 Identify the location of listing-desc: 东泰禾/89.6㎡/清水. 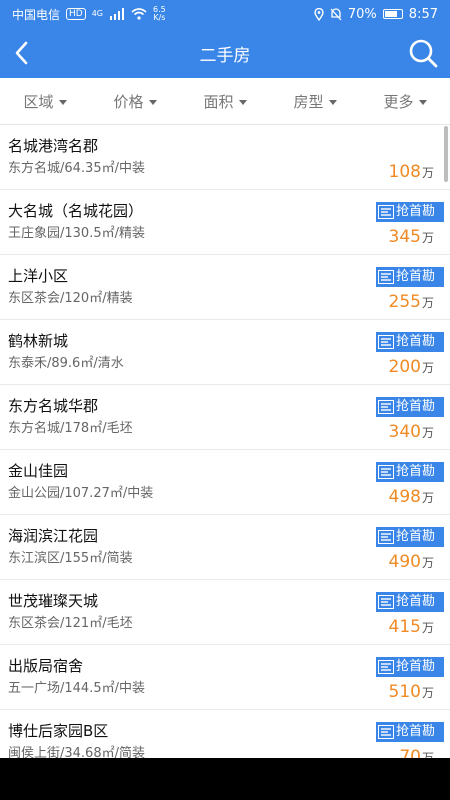
(66, 363).